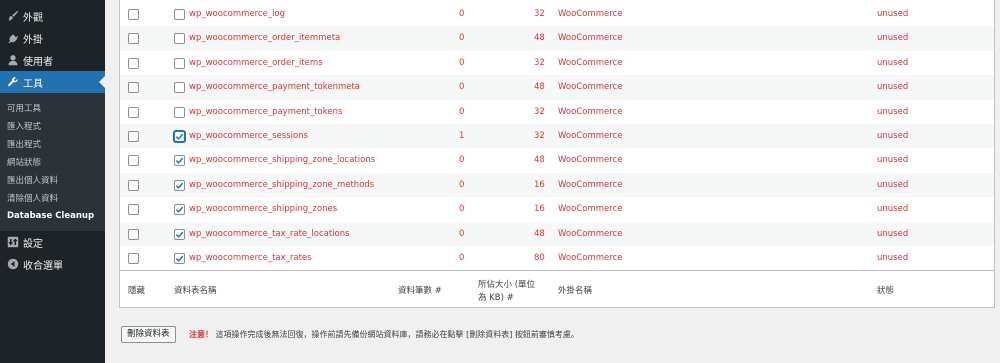 The image size is (1000, 363). Describe the element at coordinates (506, 284) in the screenshot. I see `col-size-line1: 所佔大小 (單位` at that location.